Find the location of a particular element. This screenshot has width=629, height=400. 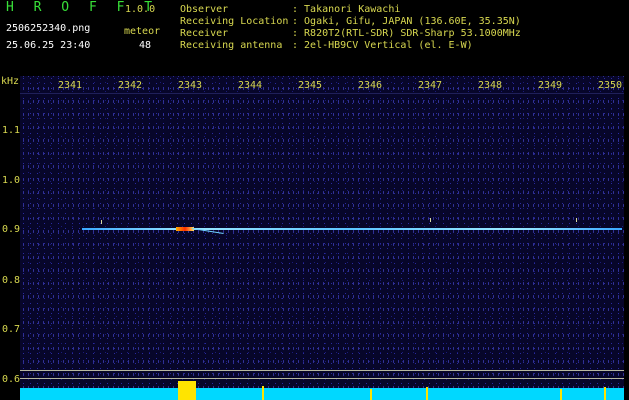

x-tick-label: 2341 is located at coordinates (70, 85).